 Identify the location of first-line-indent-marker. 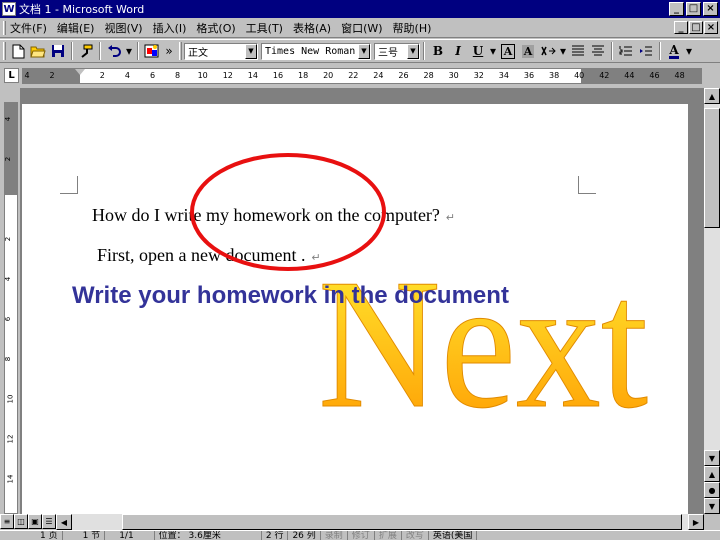
(80, 72).